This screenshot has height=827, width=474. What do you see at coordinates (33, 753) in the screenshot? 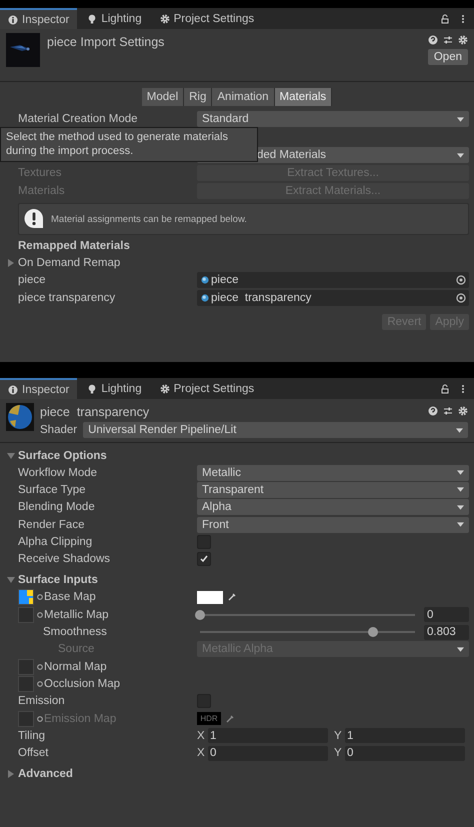
I see `field-label: Offset` at bounding box center [33, 753].